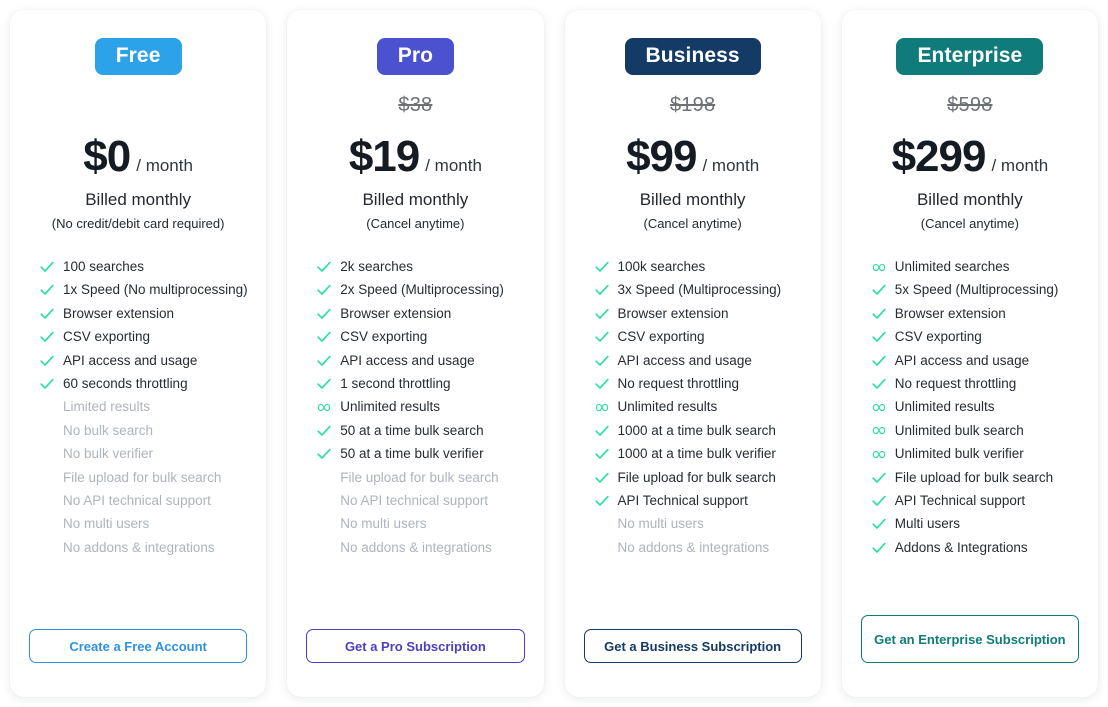  Describe the element at coordinates (148, 269) in the screenshot. I see `feature-item: 100 searches` at that location.